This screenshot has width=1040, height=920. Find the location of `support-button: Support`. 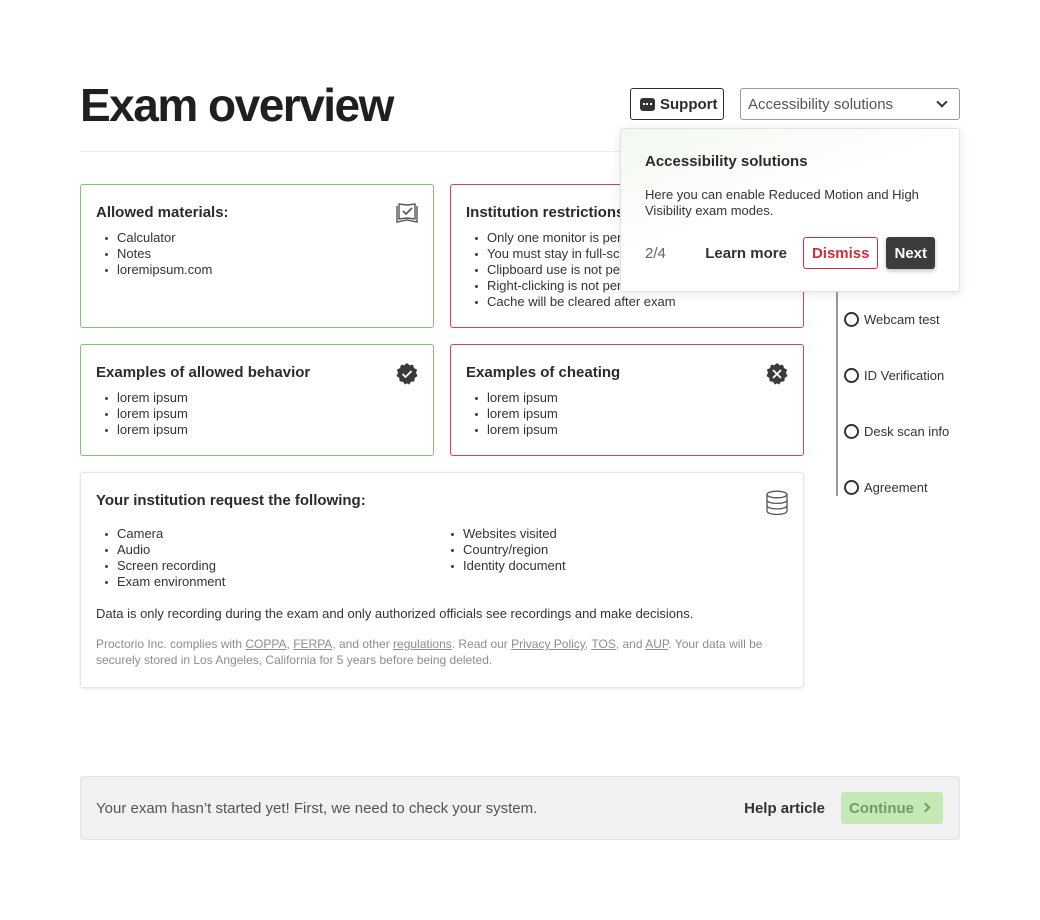

support-button: Support is located at coordinates (677, 104).